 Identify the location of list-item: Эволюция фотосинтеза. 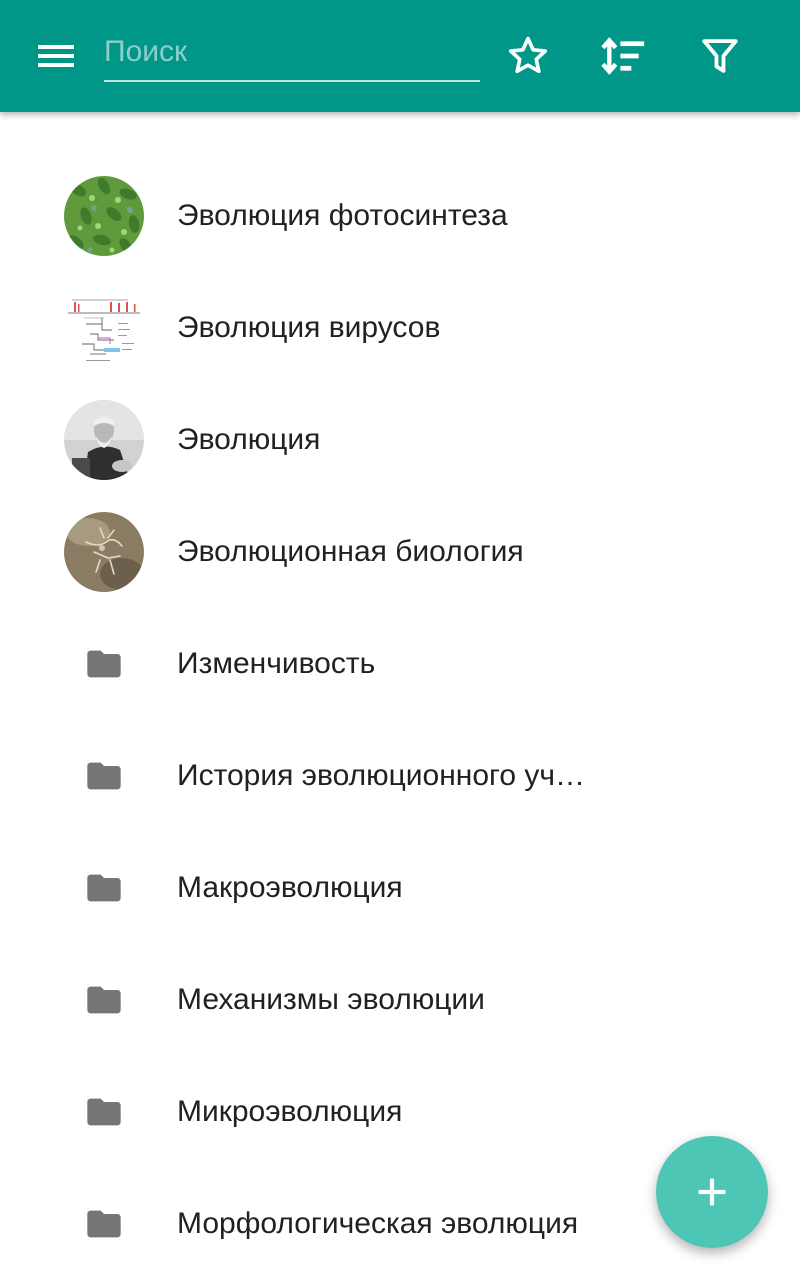
(400, 216).